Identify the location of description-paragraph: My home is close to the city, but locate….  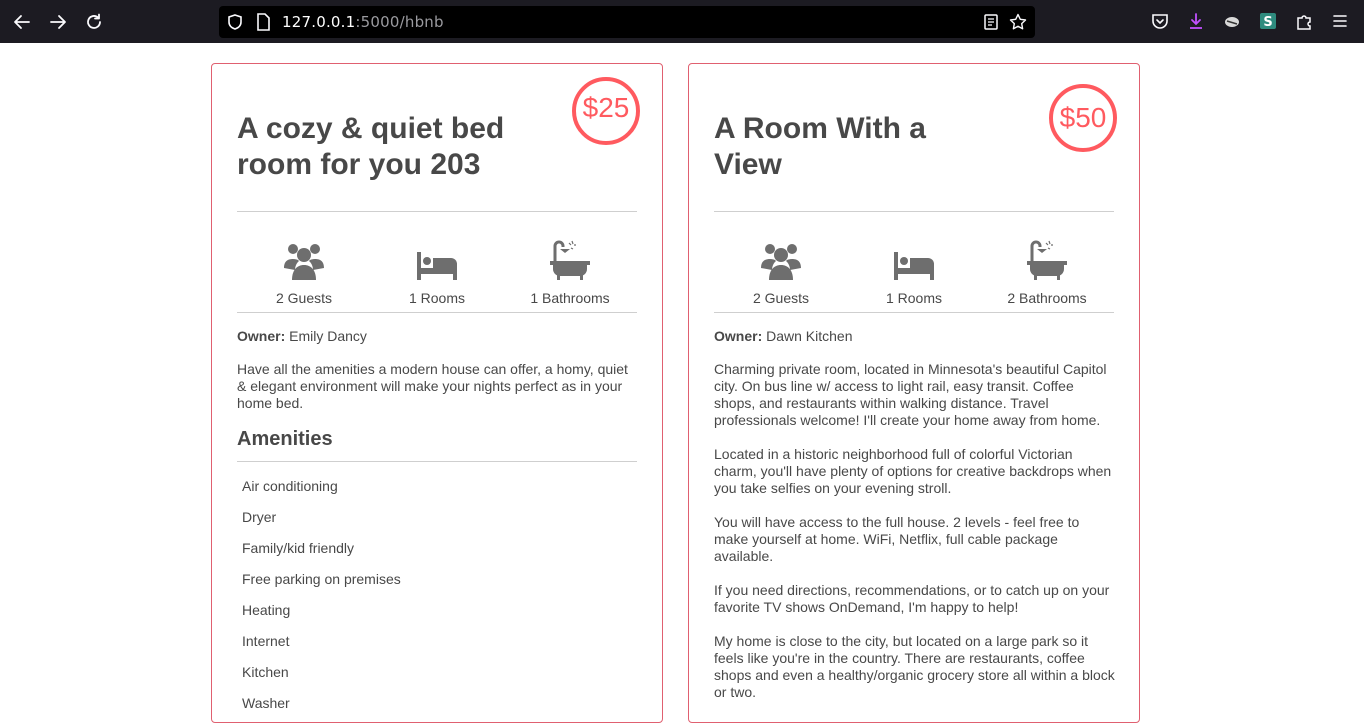
(914, 666).